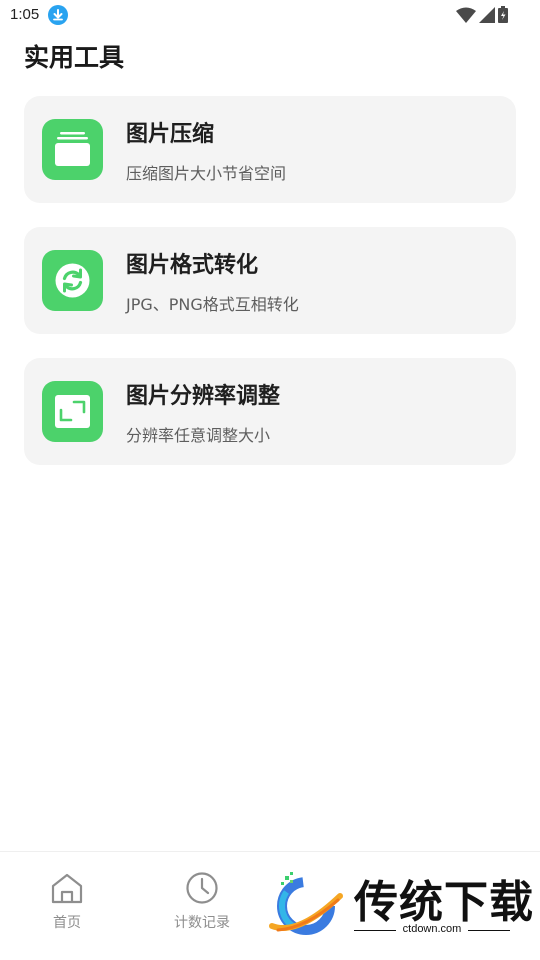 The image size is (540, 960). I want to click on status-icons, so click(482, 14).